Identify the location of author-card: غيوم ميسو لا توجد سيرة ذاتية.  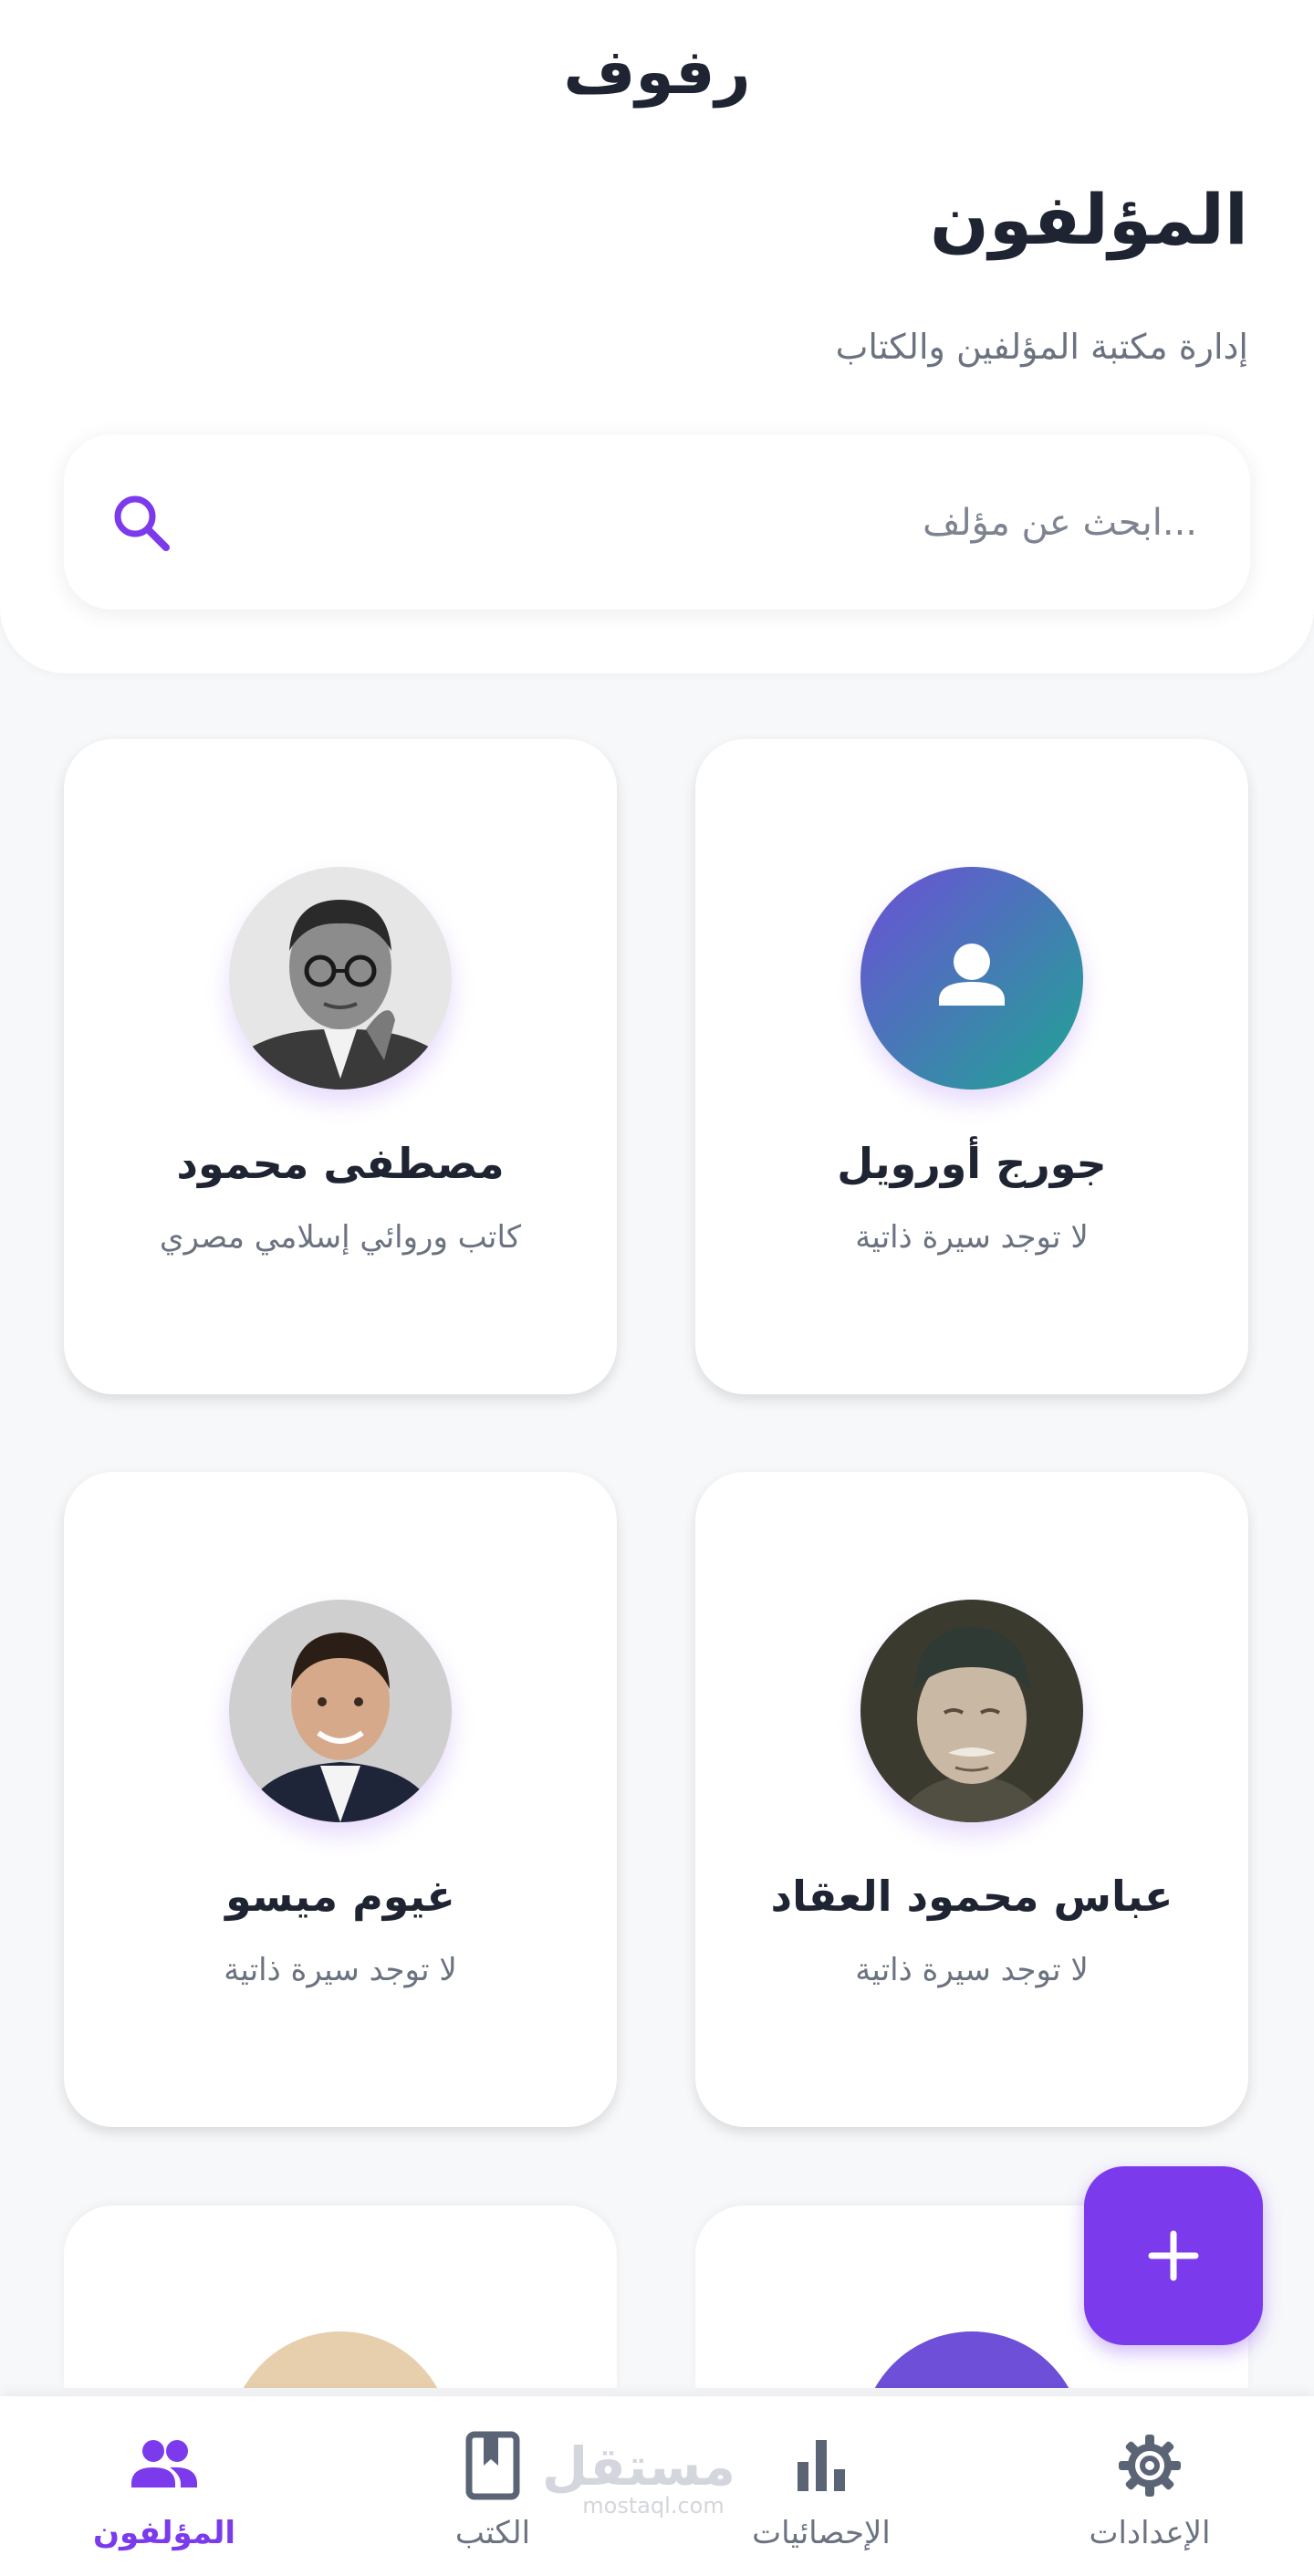
(340, 1799).